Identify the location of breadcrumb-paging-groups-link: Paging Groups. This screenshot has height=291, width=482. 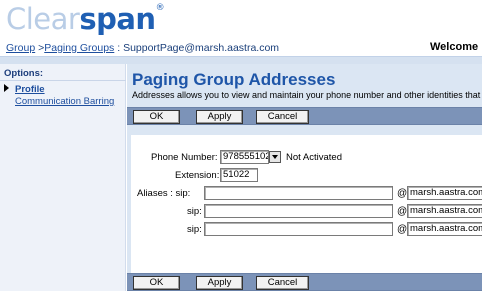
(79, 48).